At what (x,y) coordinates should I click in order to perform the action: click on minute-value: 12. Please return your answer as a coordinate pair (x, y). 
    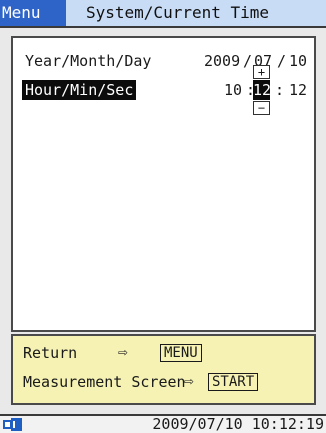
    Looking at the image, I should click on (262, 90).